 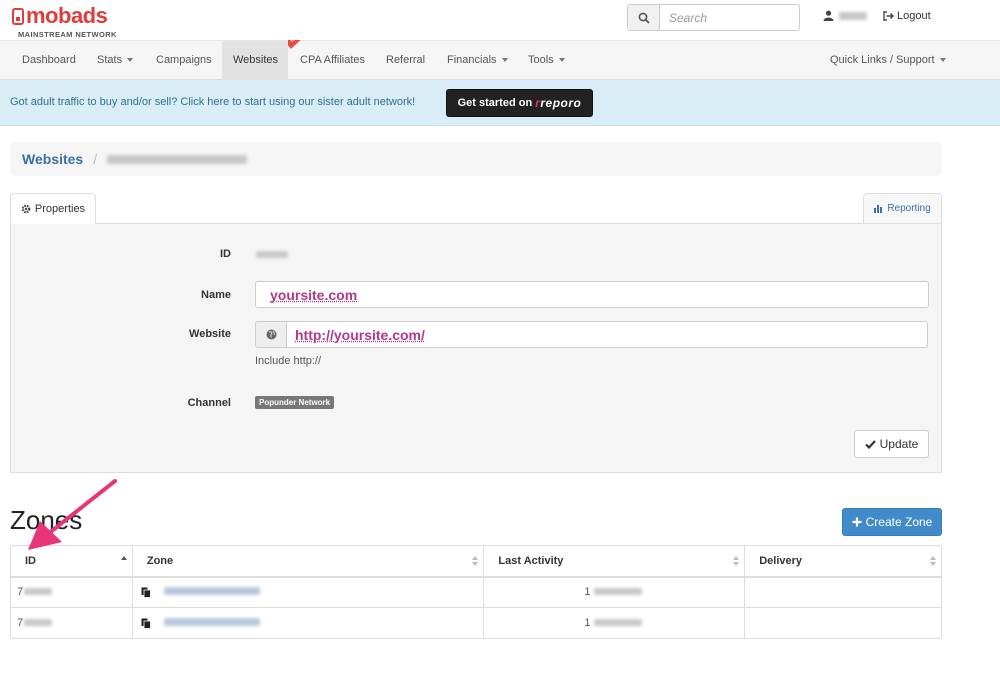 What do you see at coordinates (558, 103) in the screenshot?
I see `reporo-logo: rreporo` at bounding box center [558, 103].